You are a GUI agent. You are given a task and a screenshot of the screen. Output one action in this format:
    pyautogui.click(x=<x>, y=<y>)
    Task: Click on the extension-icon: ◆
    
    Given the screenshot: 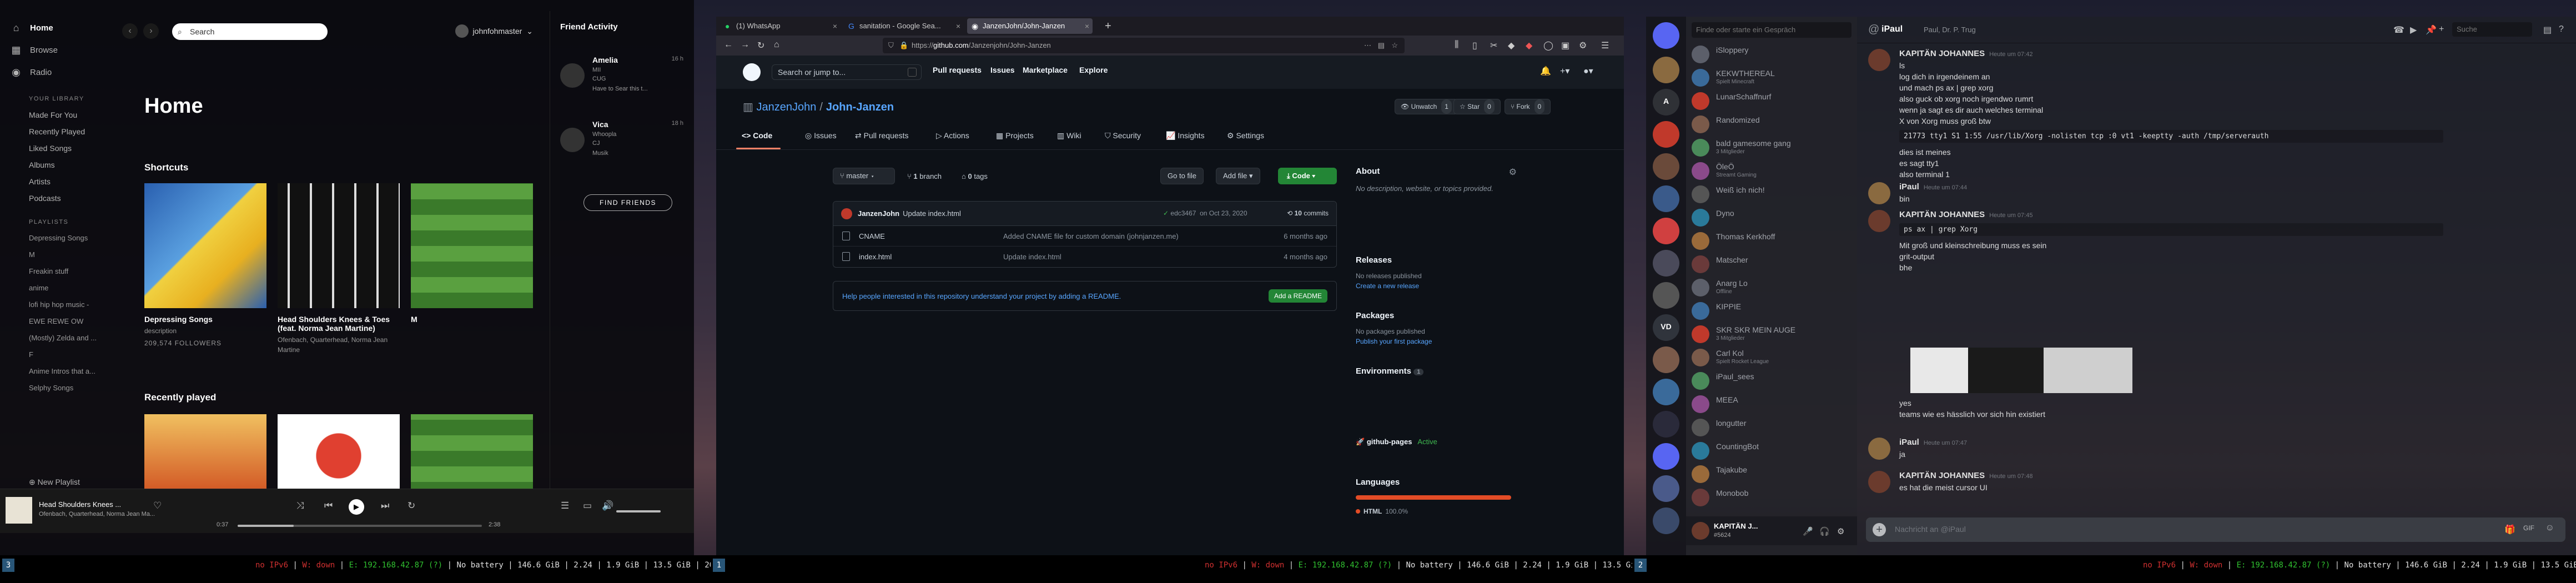 What is the action you would take?
    pyautogui.click(x=1529, y=45)
    